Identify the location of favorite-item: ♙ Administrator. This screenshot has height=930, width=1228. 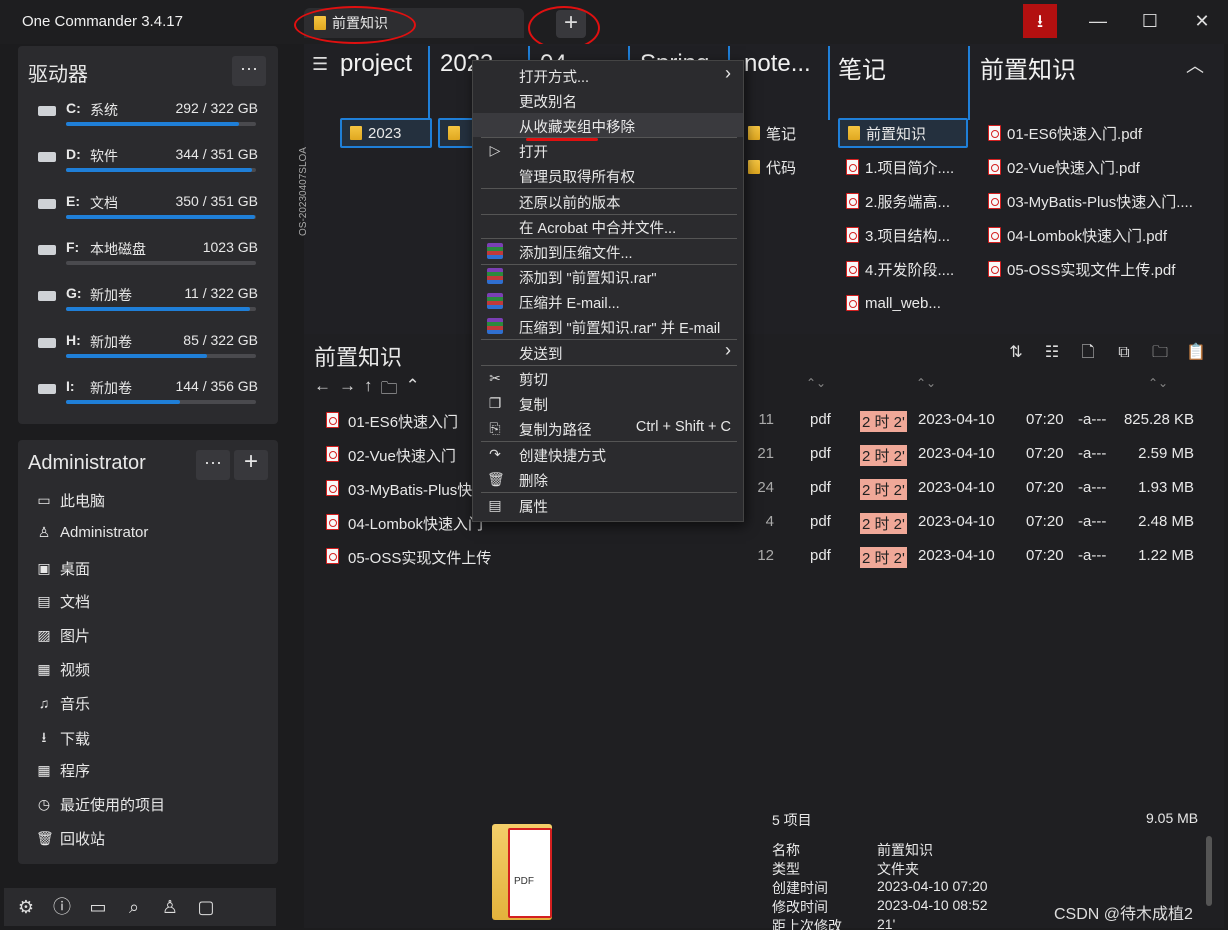
(92, 532).